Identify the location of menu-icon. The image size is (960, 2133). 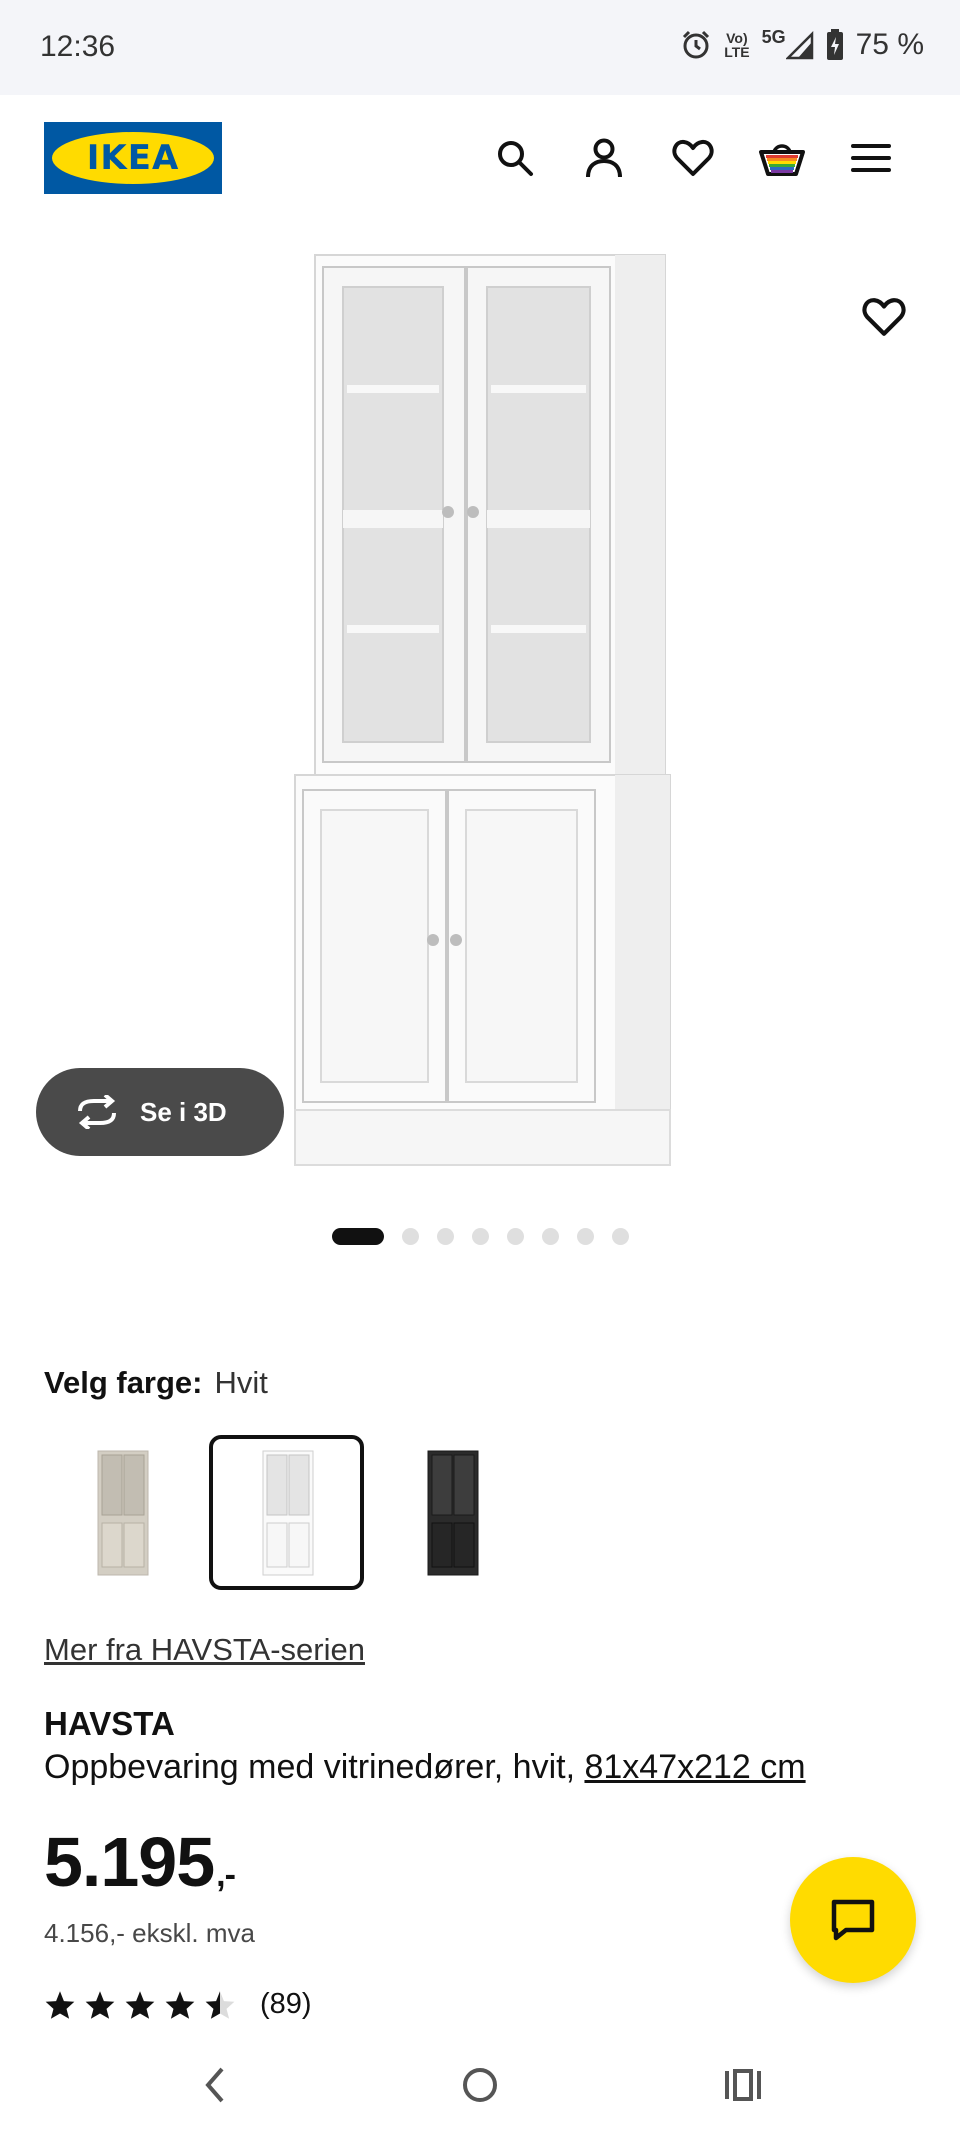
(871, 158).